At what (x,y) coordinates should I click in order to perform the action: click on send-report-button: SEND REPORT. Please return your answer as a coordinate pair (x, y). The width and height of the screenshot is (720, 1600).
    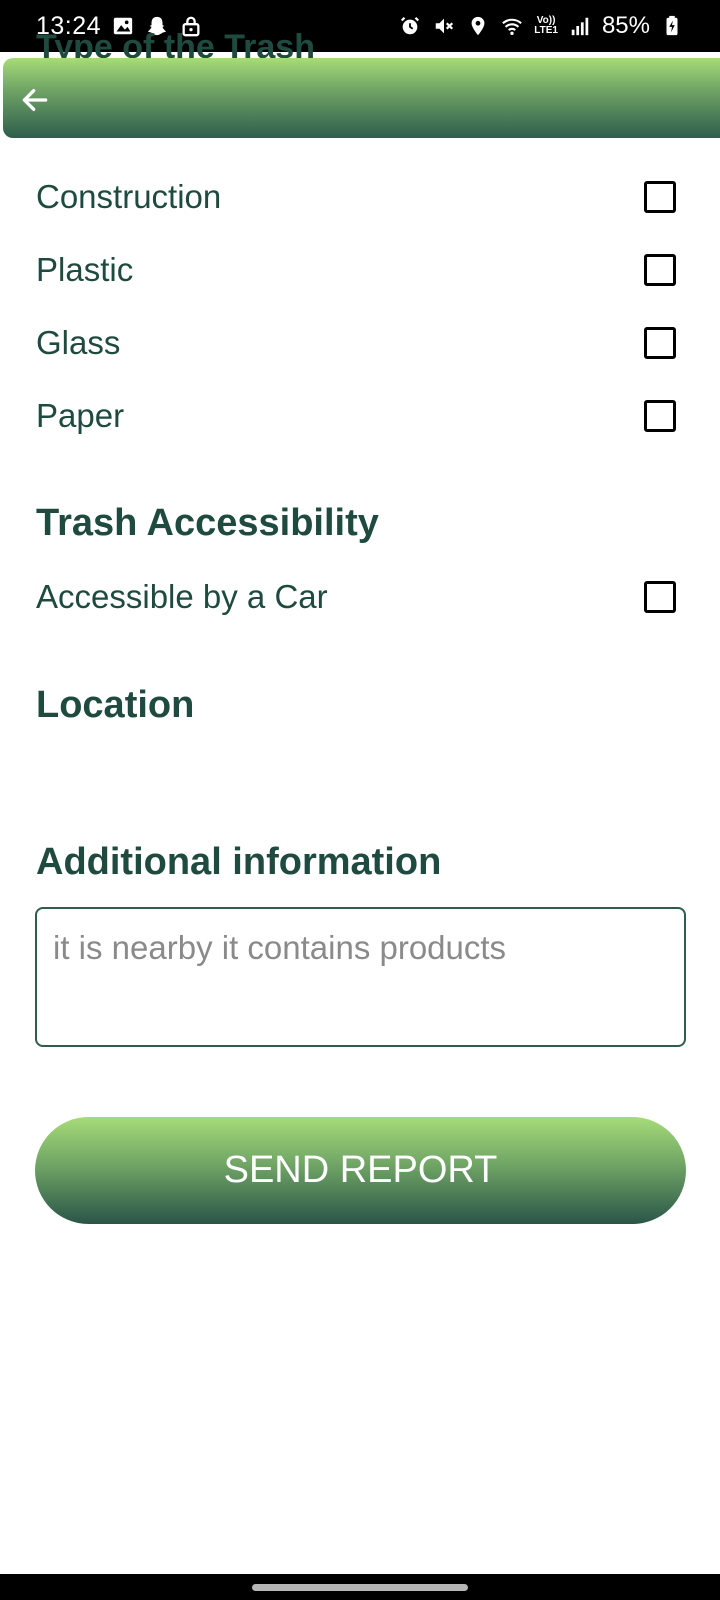
    Looking at the image, I should click on (360, 1170).